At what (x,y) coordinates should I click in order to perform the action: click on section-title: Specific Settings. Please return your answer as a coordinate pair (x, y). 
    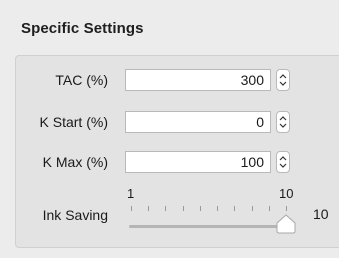
    Looking at the image, I should click on (82, 28).